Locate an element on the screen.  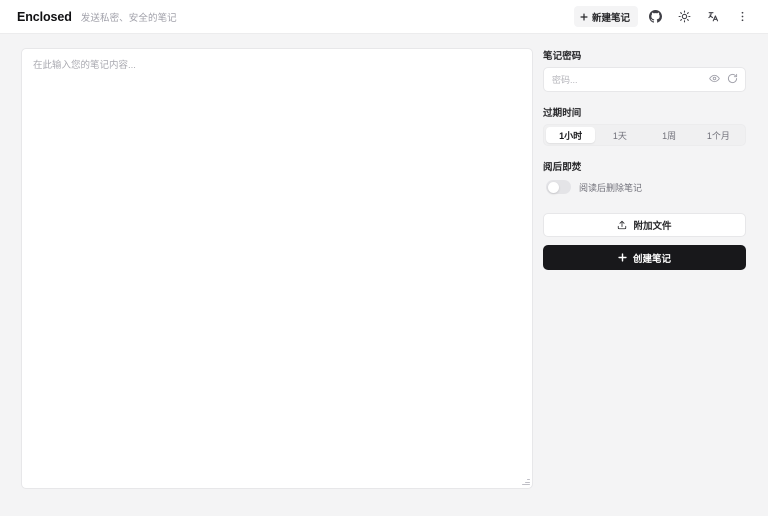
toggle-password-visibility-button is located at coordinates (714, 80).